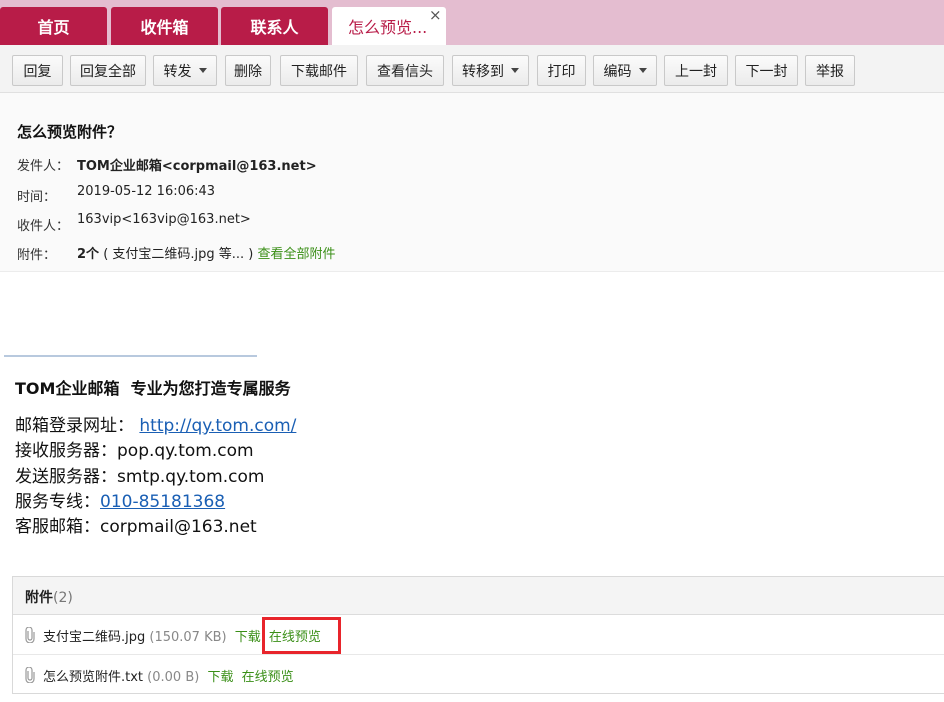  Describe the element at coordinates (164, 219) in the screenshot. I see `to-value: 163vip<163vip@163.net>` at that location.